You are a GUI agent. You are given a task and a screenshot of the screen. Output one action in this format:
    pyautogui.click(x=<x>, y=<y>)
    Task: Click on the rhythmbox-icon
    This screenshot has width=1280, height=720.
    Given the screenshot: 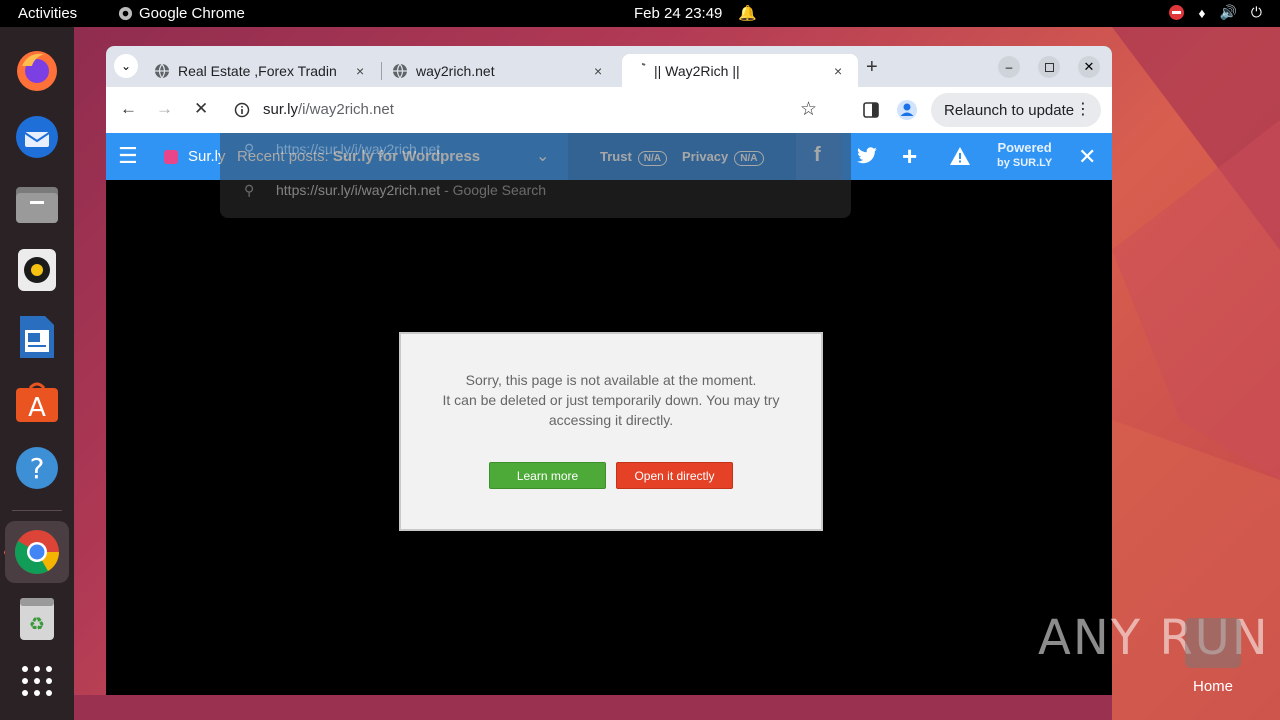 What is the action you would take?
    pyautogui.click(x=37, y=270)
    